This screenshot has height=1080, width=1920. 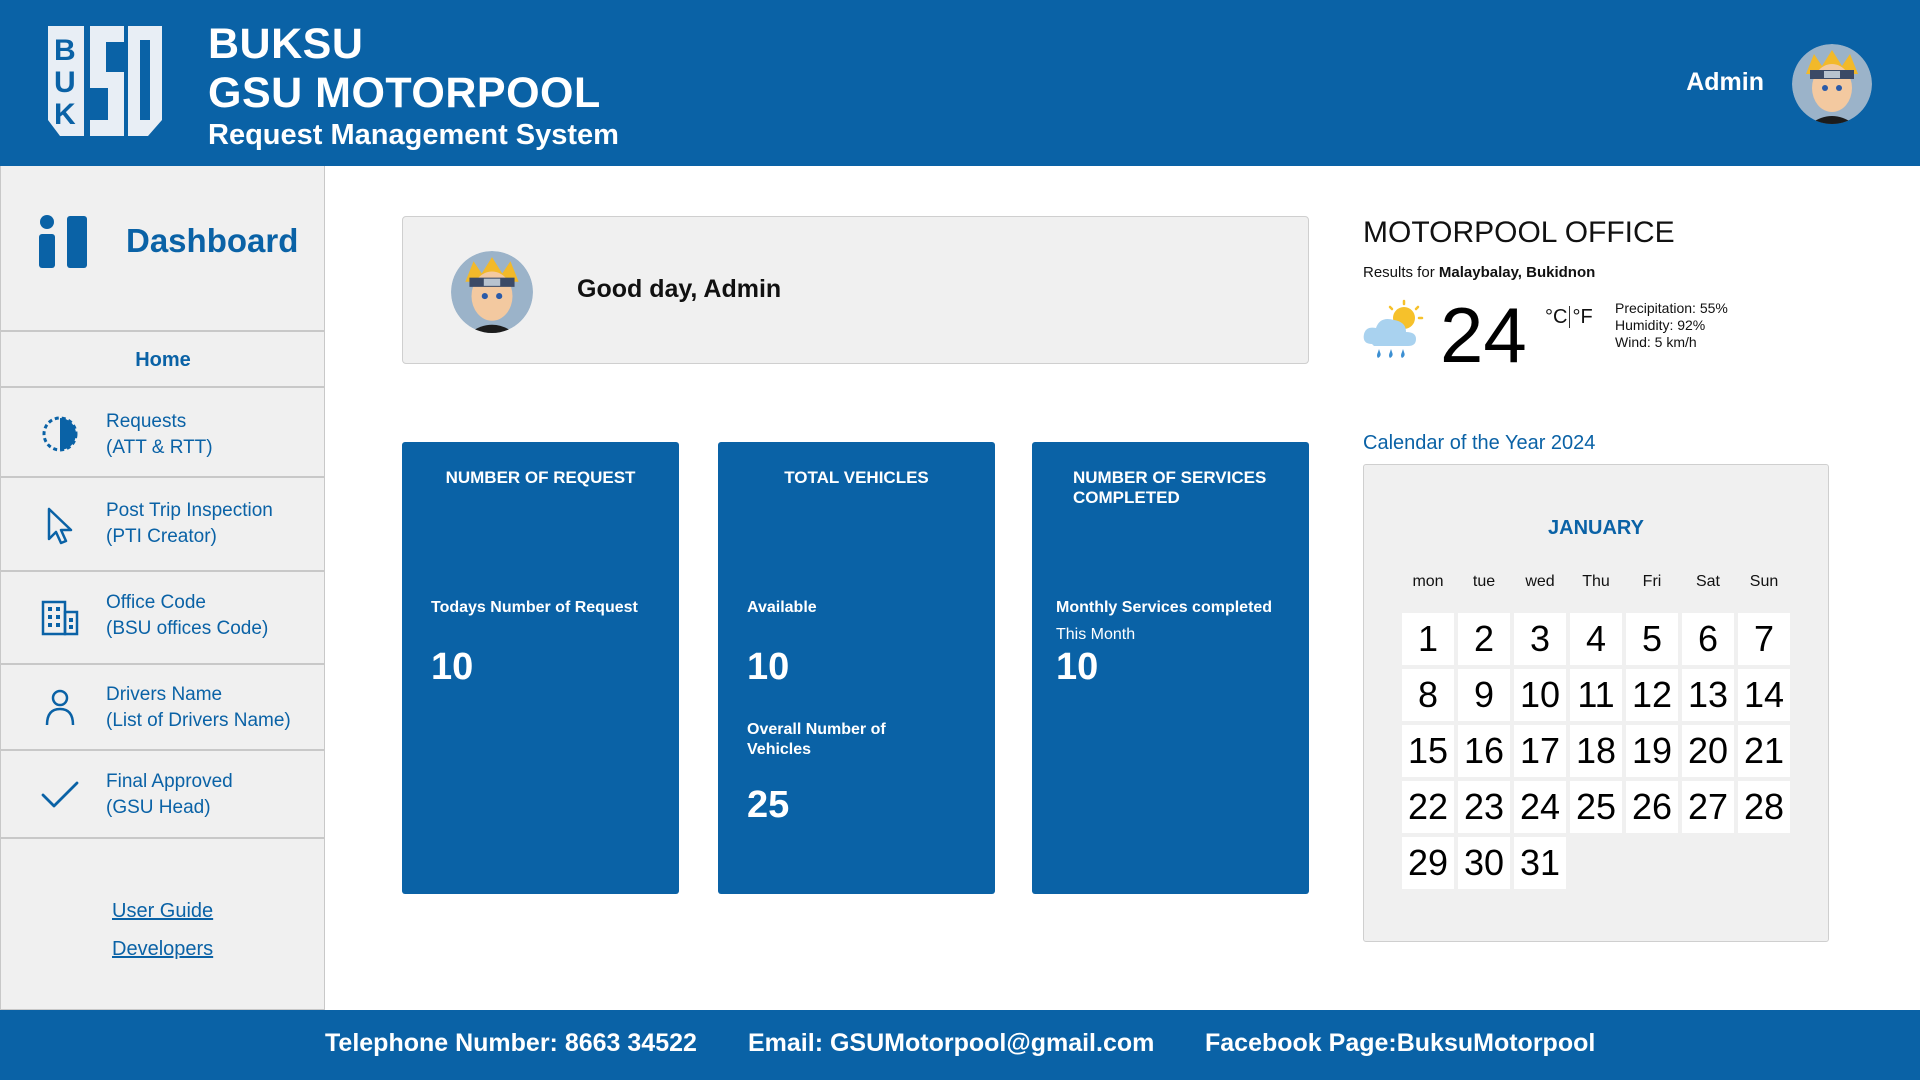 I want to click on calendar-day: 8, so click(x=1428, y=695).